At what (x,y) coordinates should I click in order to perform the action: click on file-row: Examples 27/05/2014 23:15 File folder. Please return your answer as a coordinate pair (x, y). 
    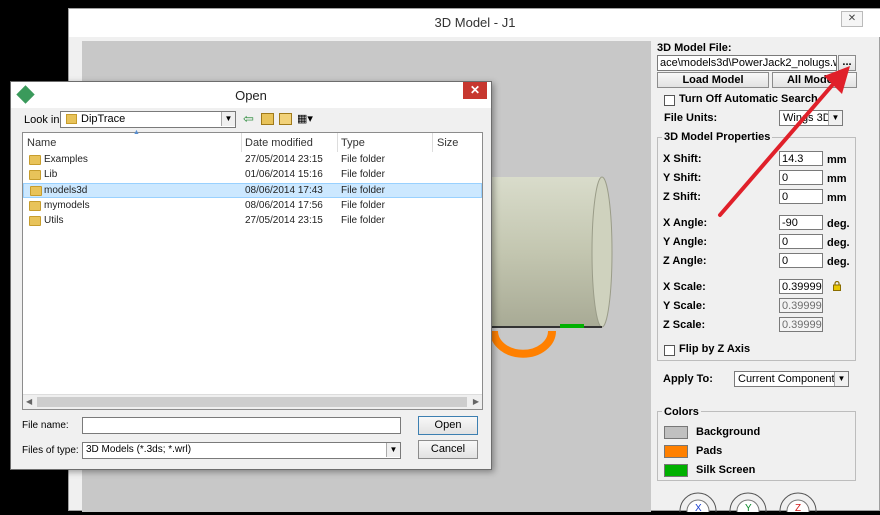
    Looking at the image, I should click on (252, 160).